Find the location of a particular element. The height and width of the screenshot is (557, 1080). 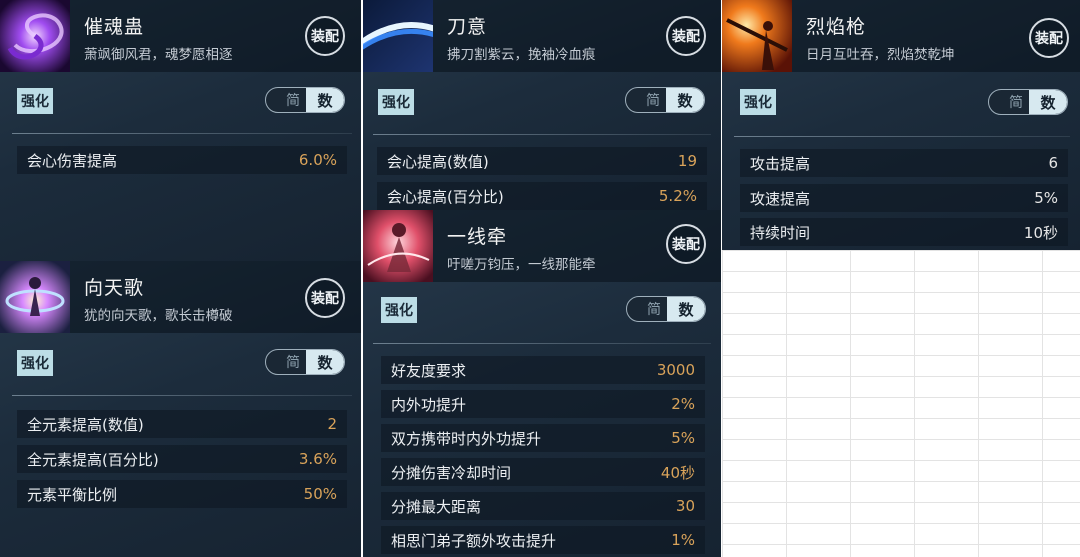

stat-value: 2% is located at coordinates (683, 404).